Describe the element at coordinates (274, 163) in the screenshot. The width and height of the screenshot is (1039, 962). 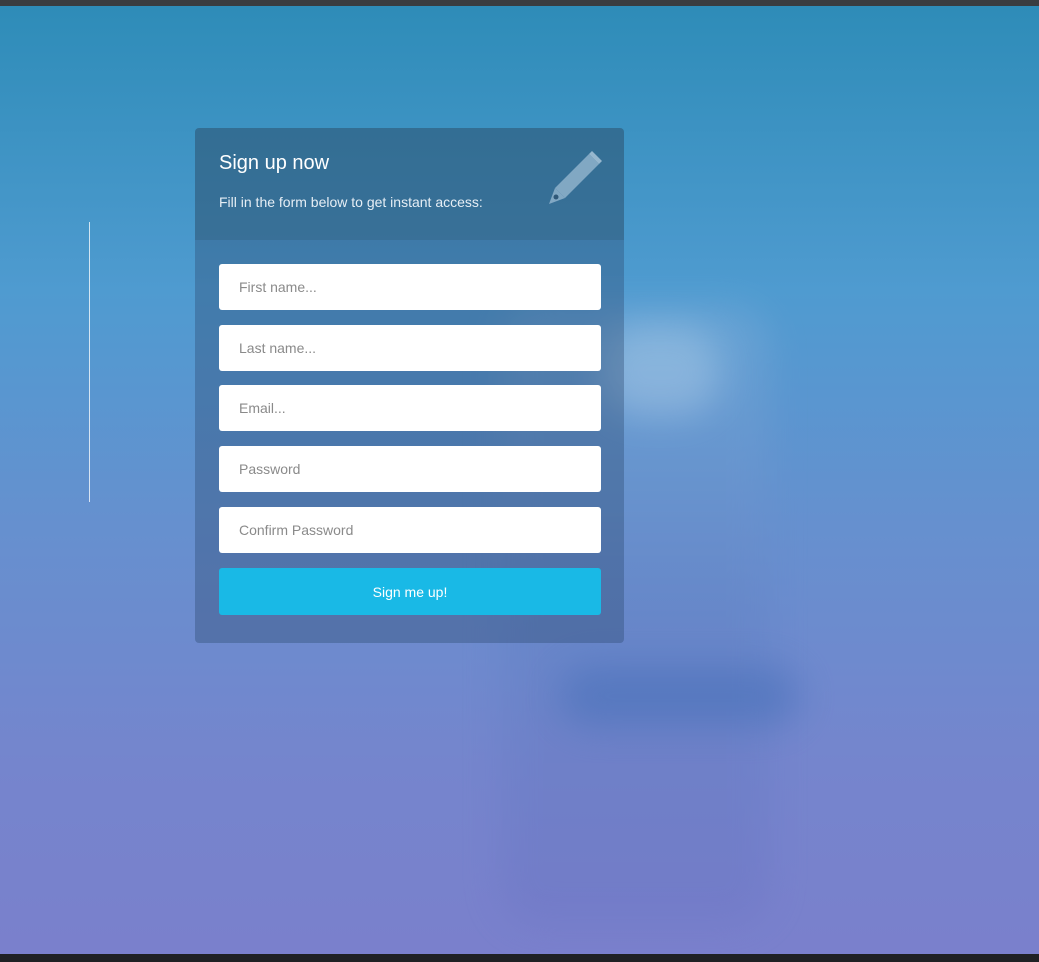
I see `signup-title: Sign up now` at that location.